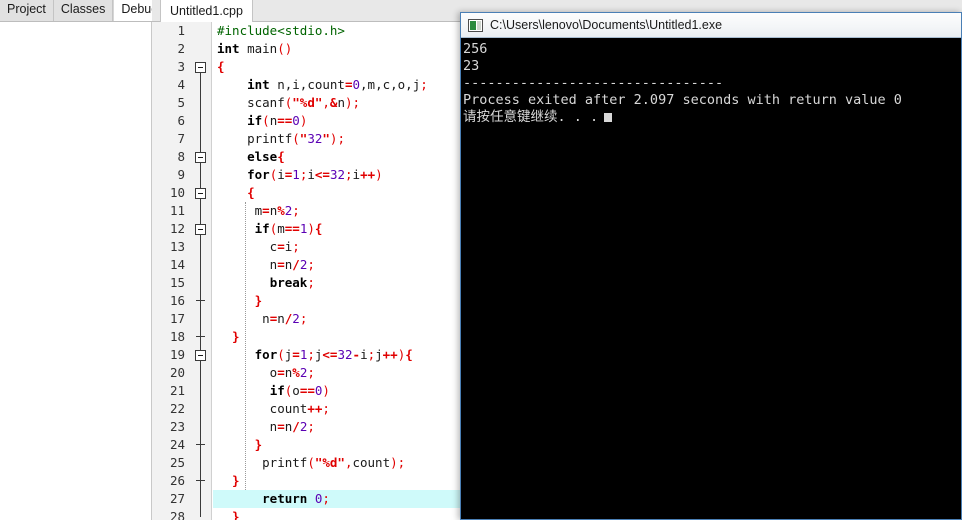 Image resolution: width=962 pixels, height=520 pixels. Describe the element at coordinates (177, 282) in the screenshot. I see `line-number: 15` at that location.